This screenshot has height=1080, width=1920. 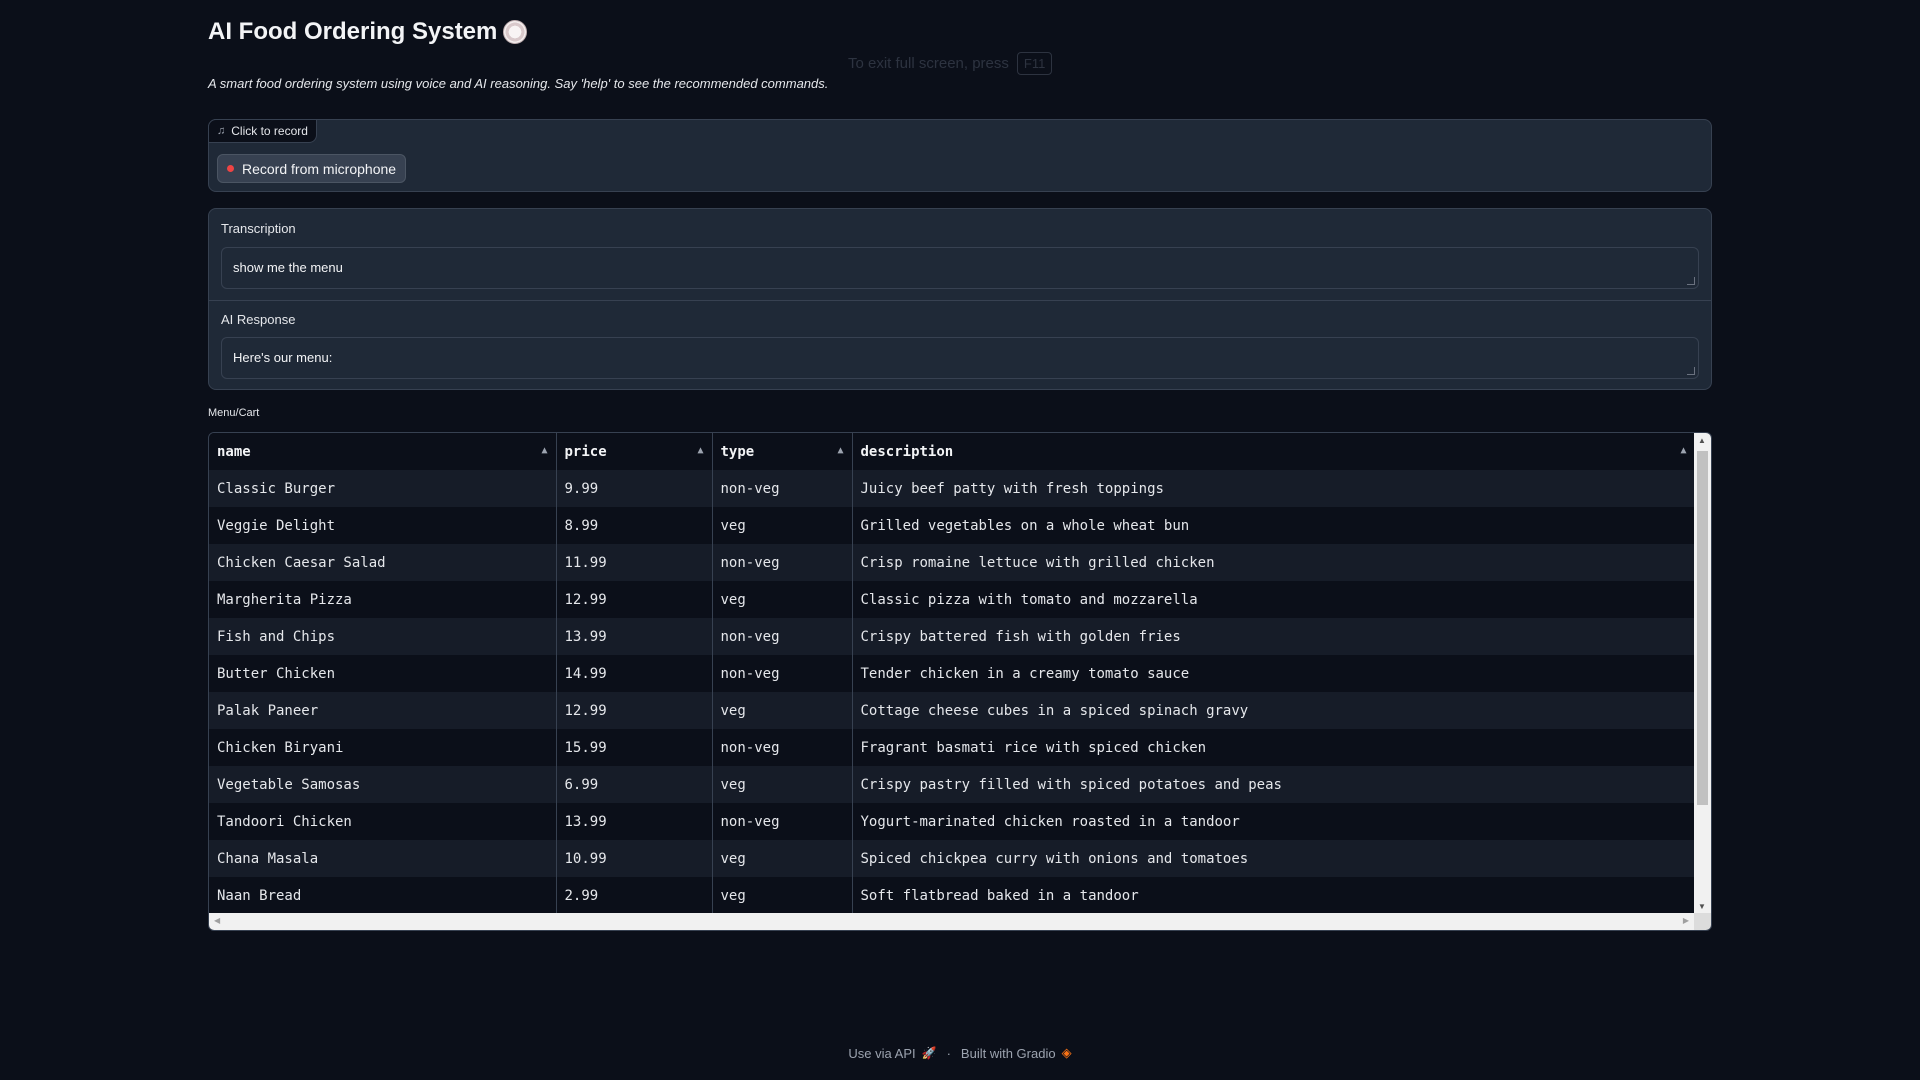 What do you see at coordinates (960, 358) in the screenshot?
I see `ai-response-field: Here's our menu:` at bounding box center [960, 358].